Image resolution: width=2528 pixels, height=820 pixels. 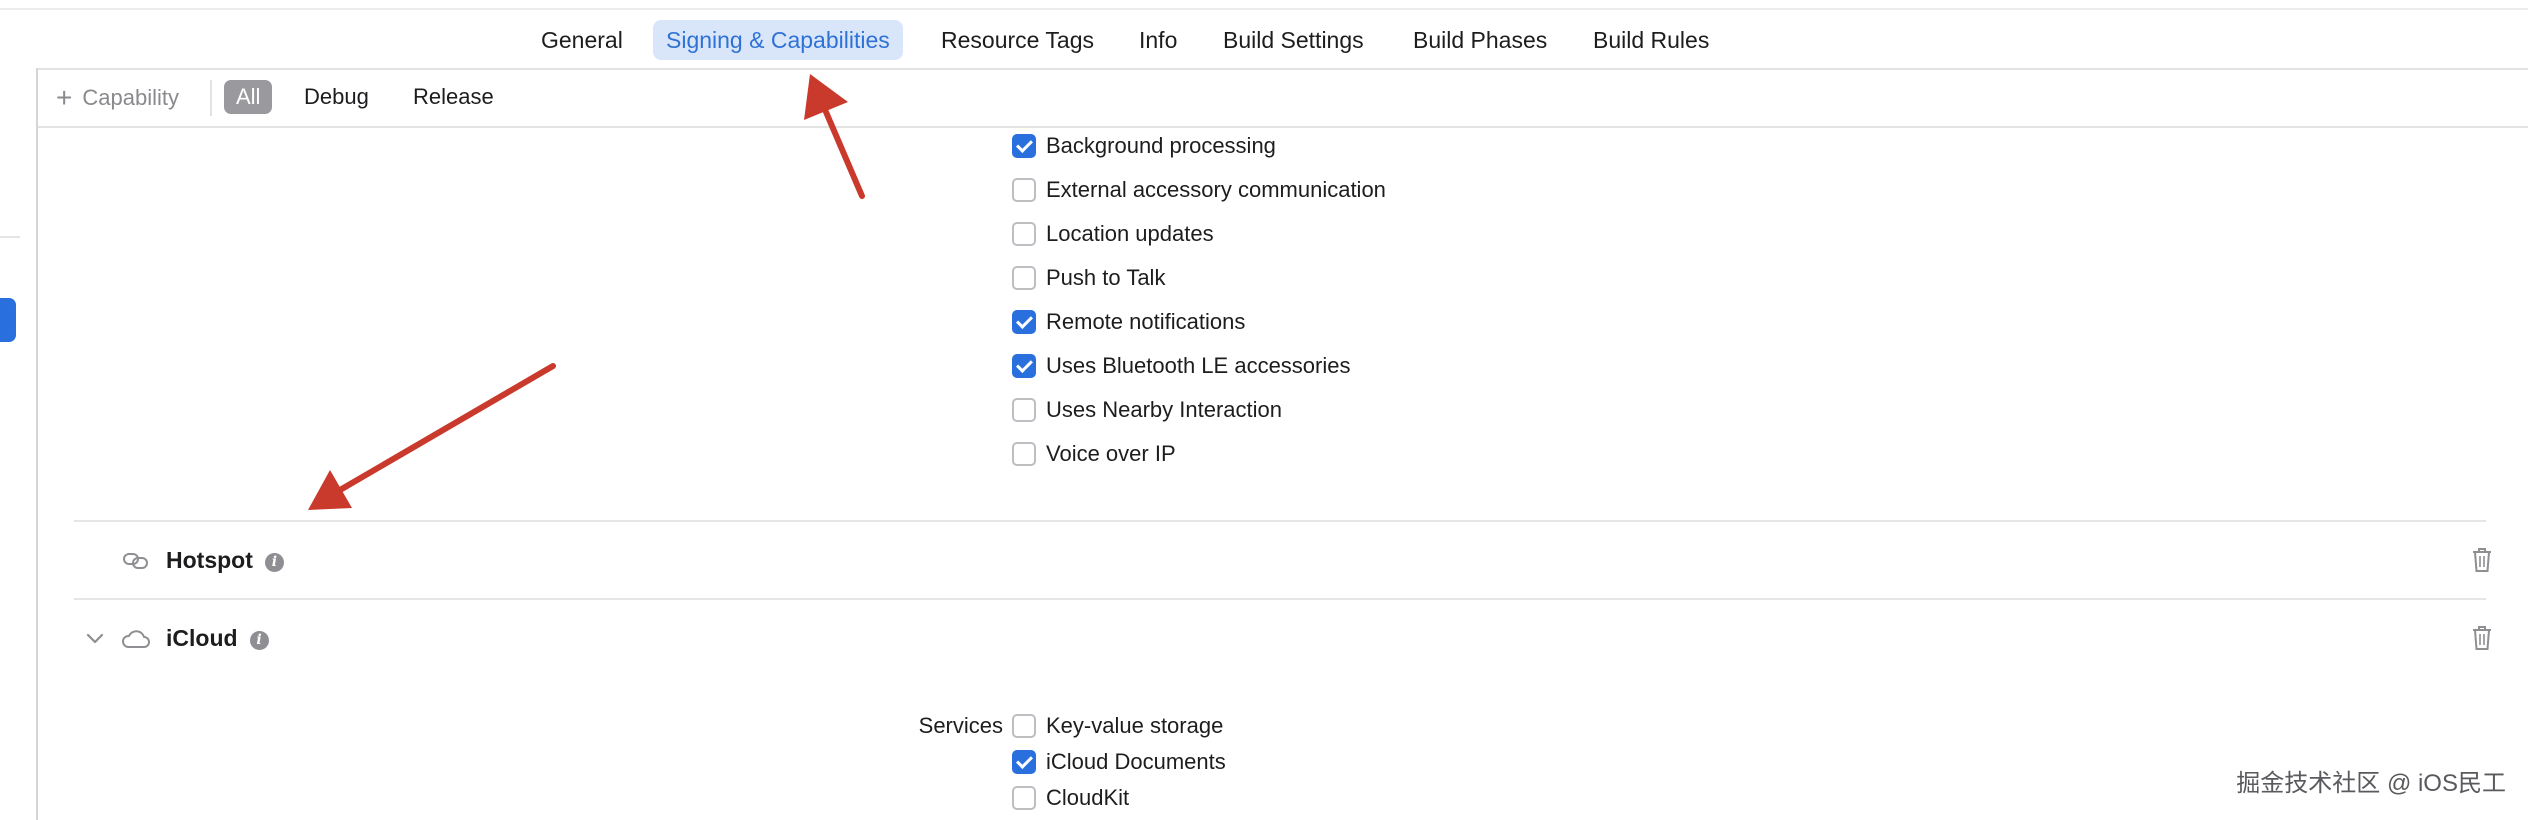 I want to click on filter-divider, so click(x=211, y=98).